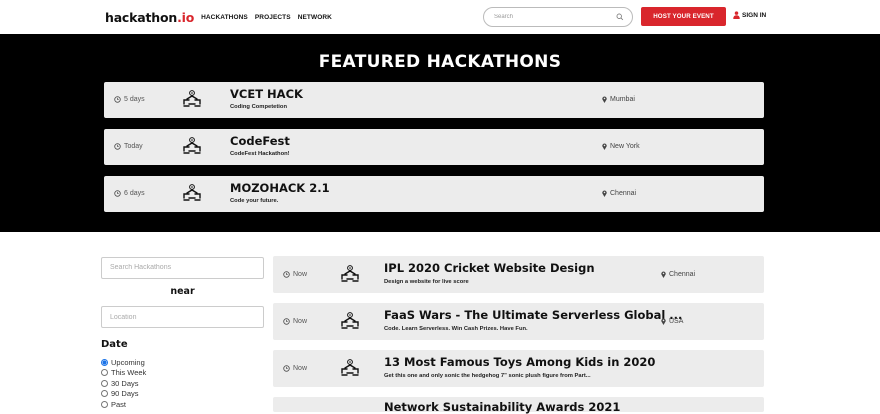 Image resolution: width=880 pixels, height=414 pixels. I want to click on event-title: IPL 2020 Cricket Website Design, so click(489, 268).